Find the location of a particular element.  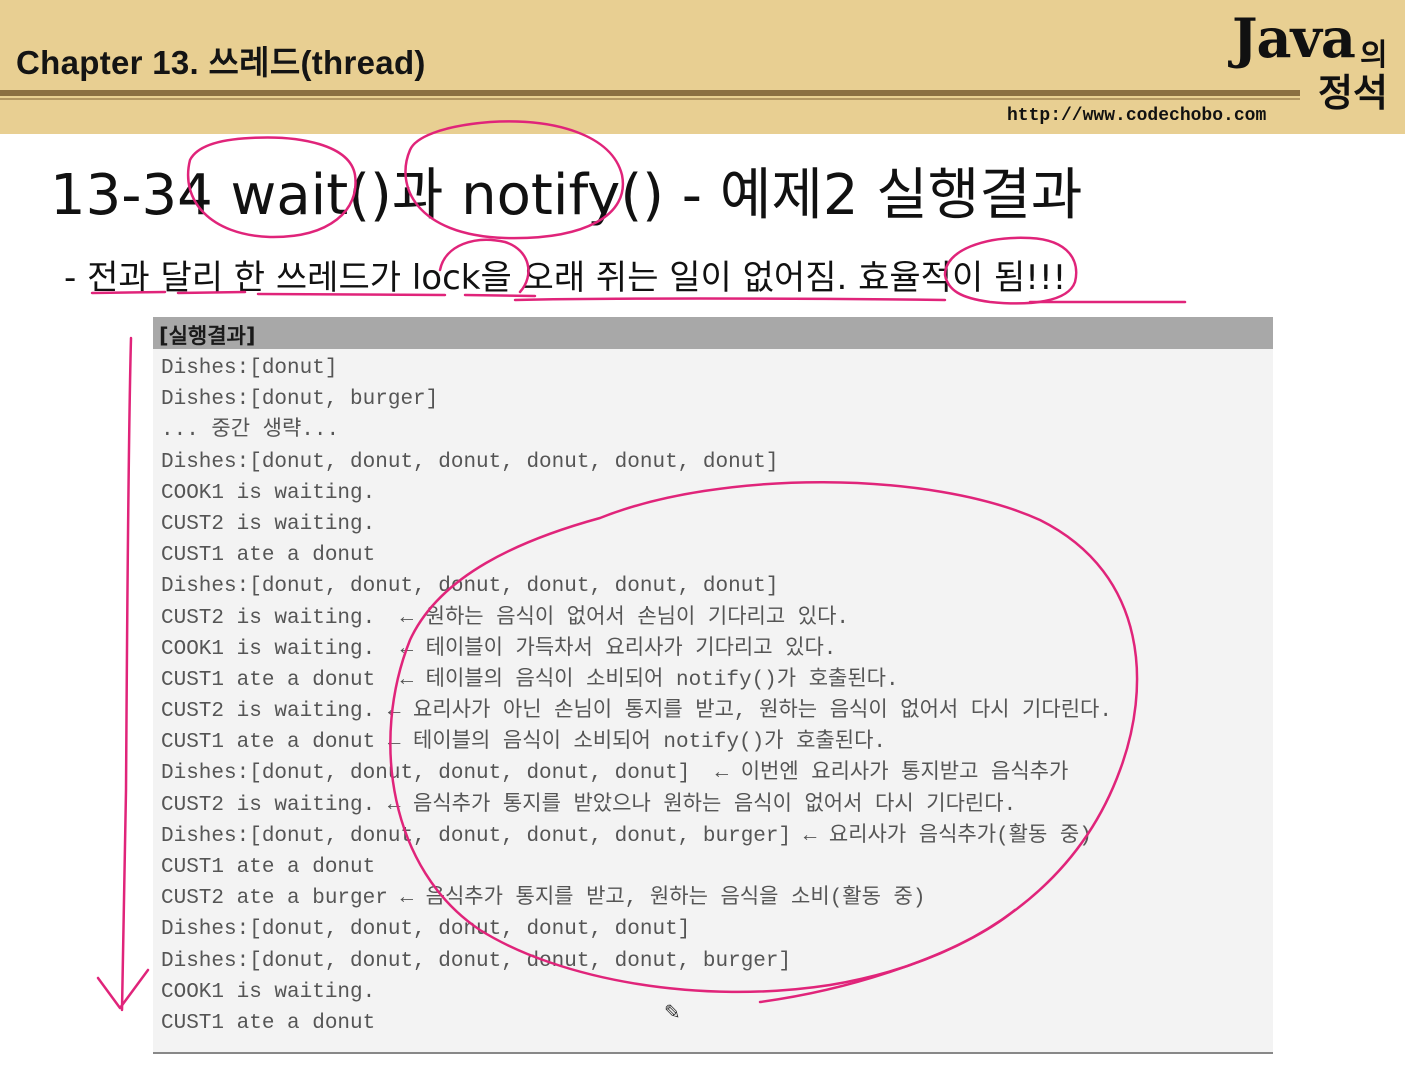

result-heading-bar: [실행결과] is located at coordinates (713, 333).